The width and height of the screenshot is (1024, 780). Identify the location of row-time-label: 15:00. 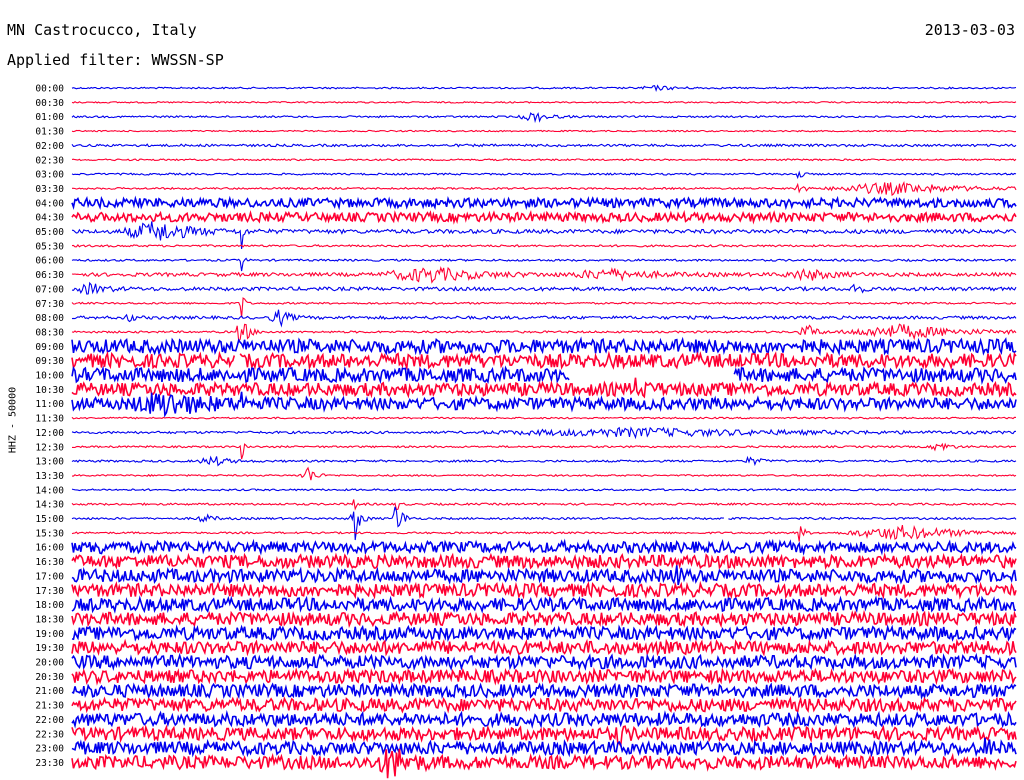
(49, 519).